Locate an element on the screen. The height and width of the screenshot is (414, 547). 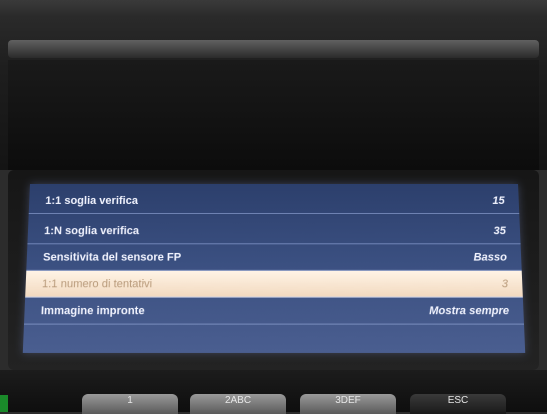
menu-item-label: 1:1 numero di tentativi is located at coordinates (97, 283).